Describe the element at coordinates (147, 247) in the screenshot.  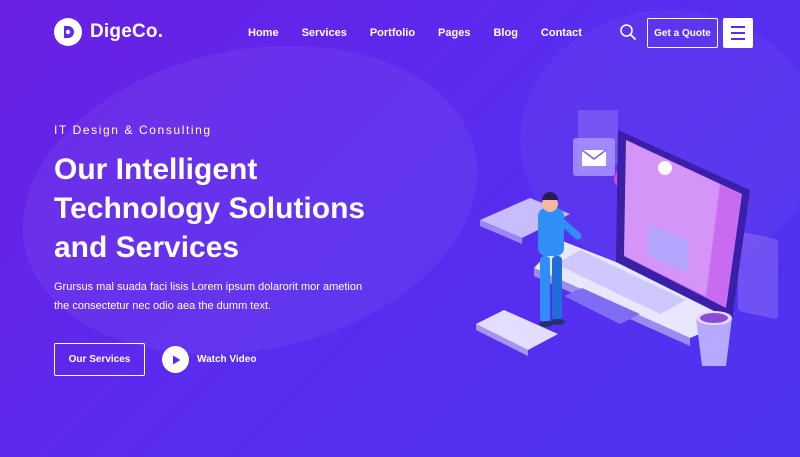
I see `hero-title-line: and Services` at that location.